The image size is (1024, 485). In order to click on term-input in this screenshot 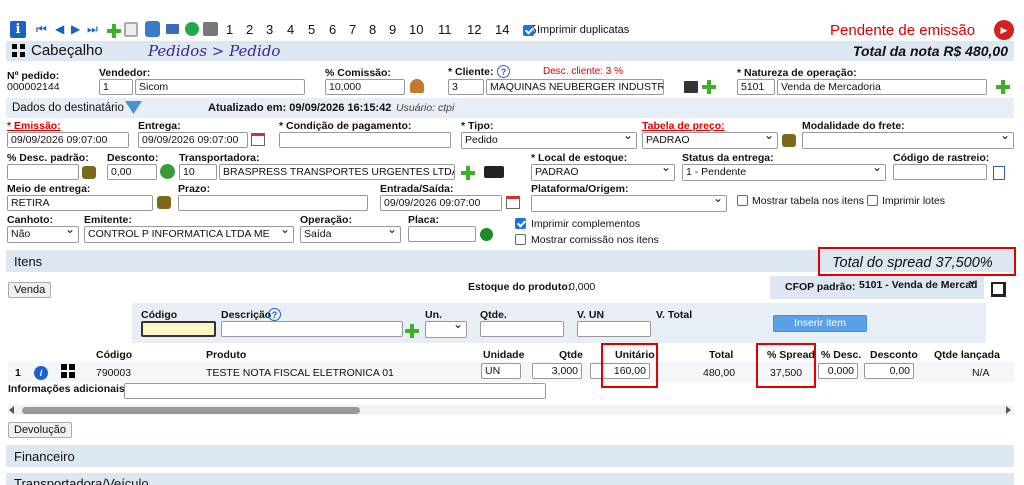, I will do `click(273, 203)`.